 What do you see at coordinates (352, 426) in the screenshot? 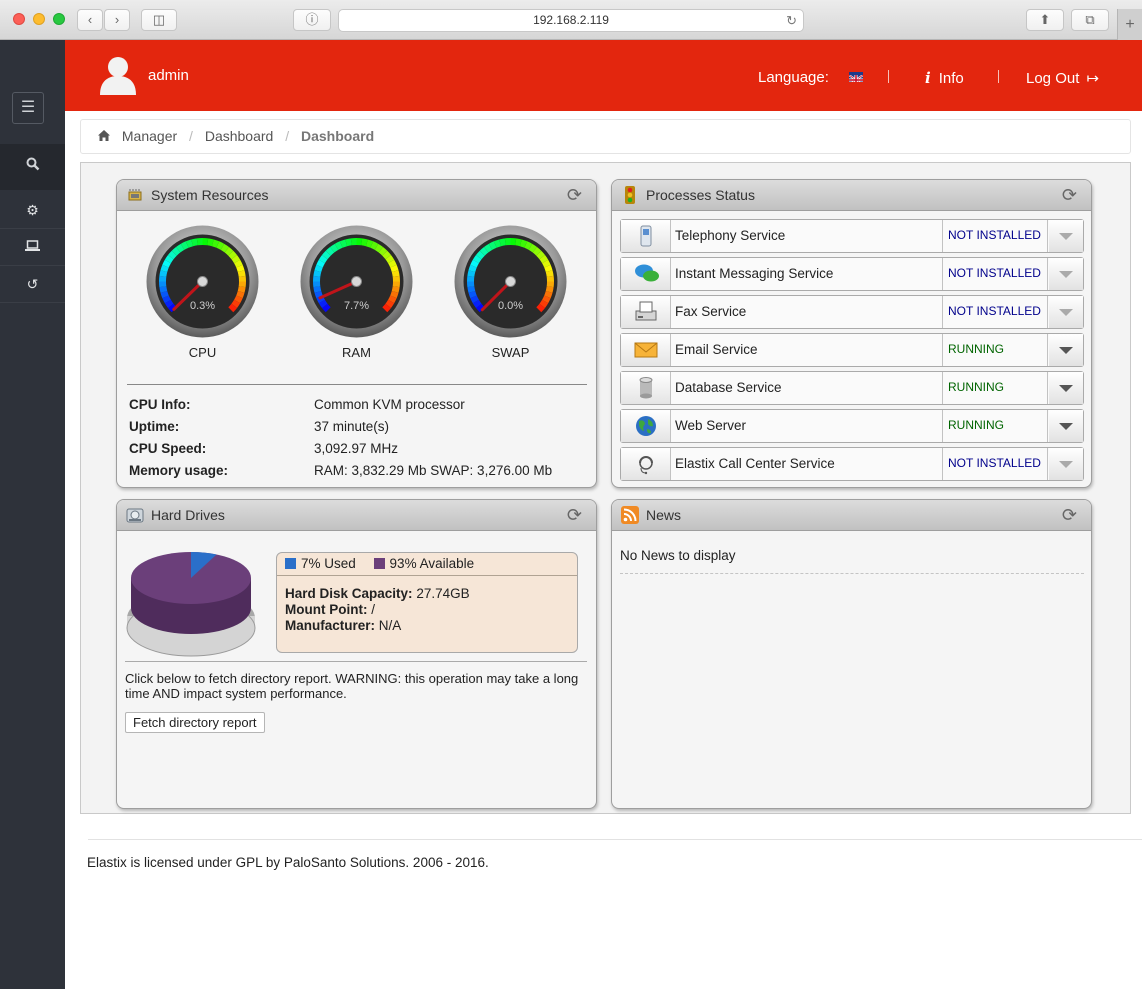
I see `info-value: 37 minute(s)` at bounding box center [352, 426].